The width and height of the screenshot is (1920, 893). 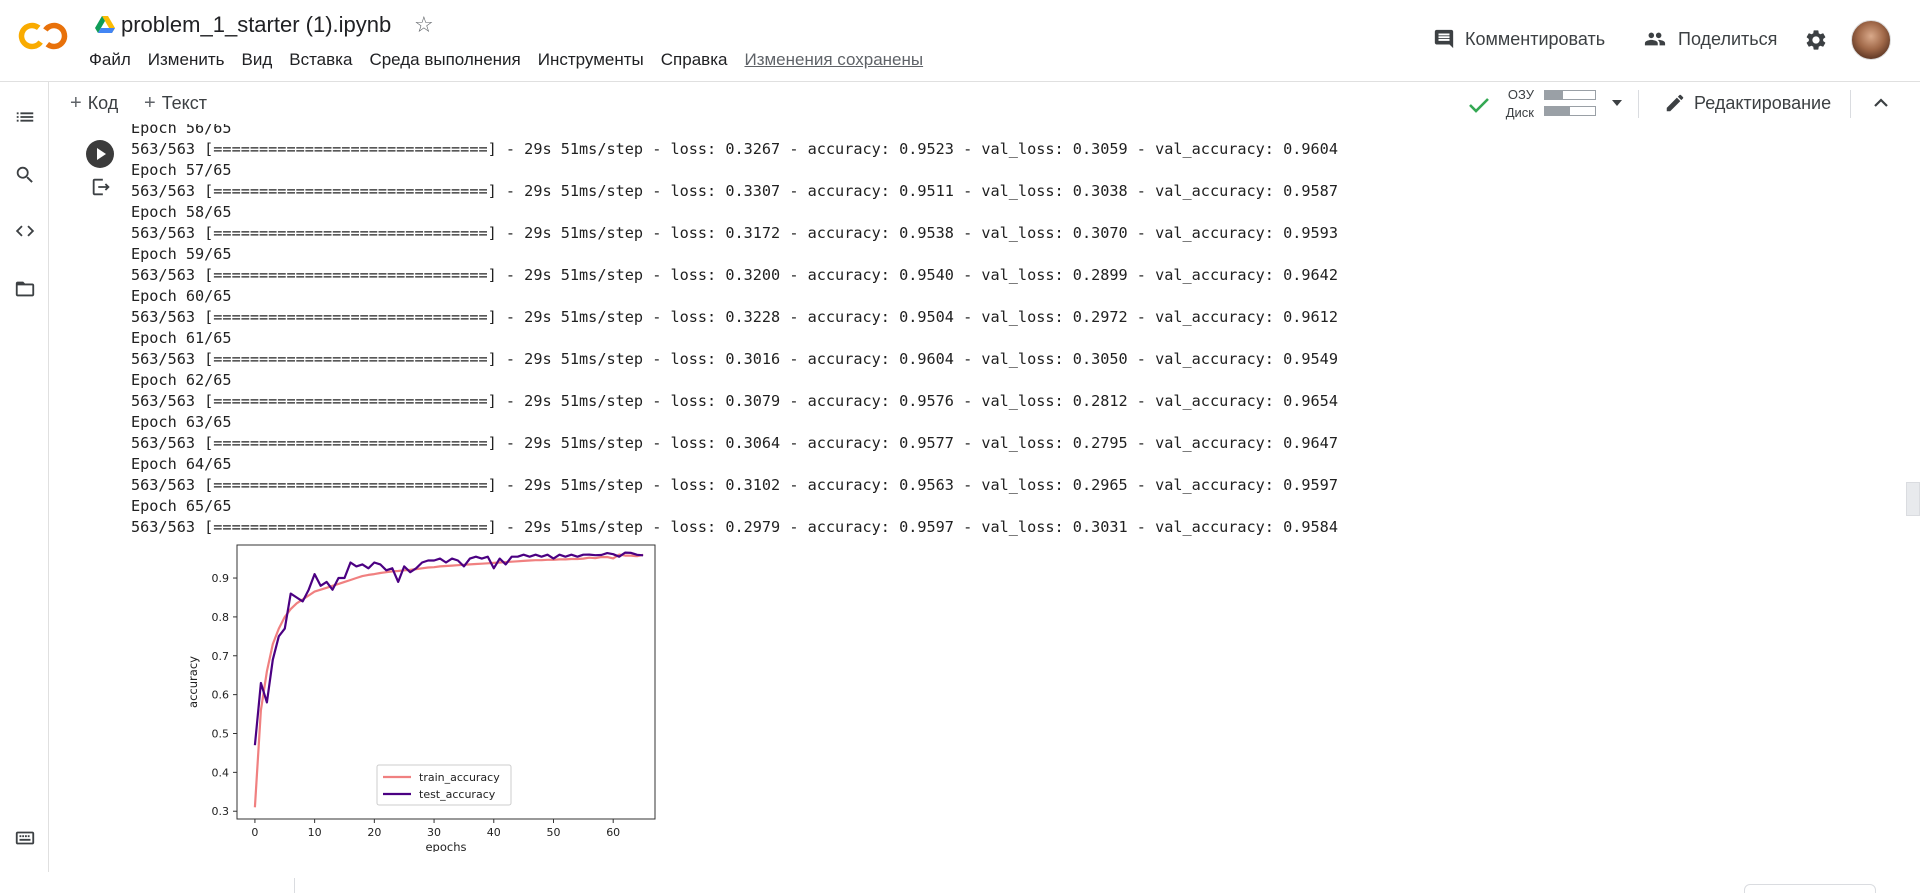 What do you see at coordinates (221, 617) in the screenshot?
I see `y-tick-label: 0.8` at bounding box center [221, 617].